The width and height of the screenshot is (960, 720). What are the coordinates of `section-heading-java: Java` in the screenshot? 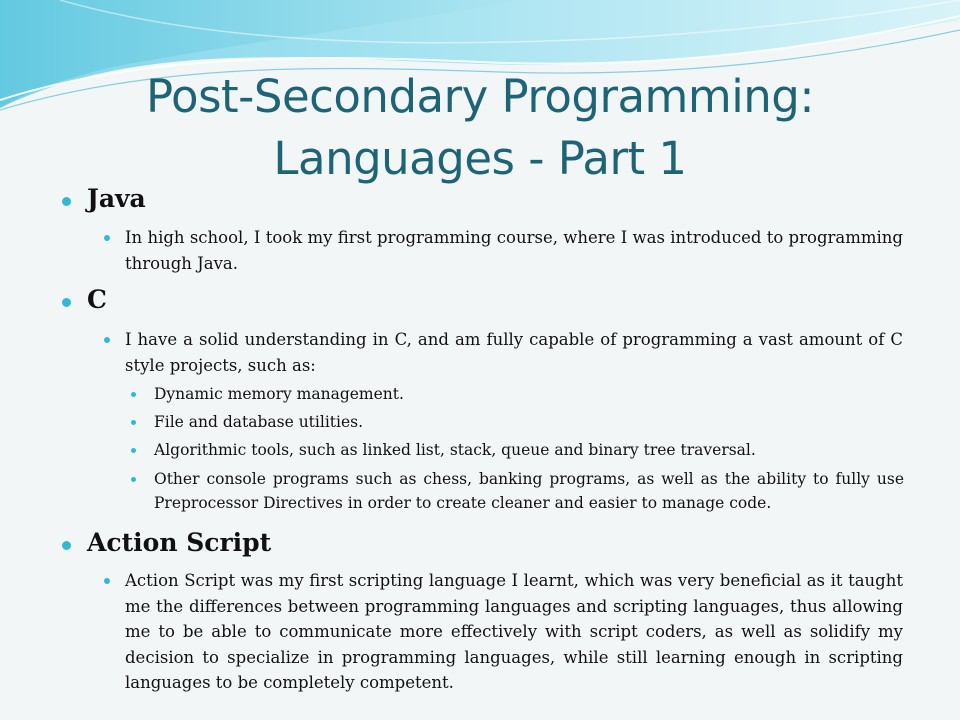 It's located at (116, 198).